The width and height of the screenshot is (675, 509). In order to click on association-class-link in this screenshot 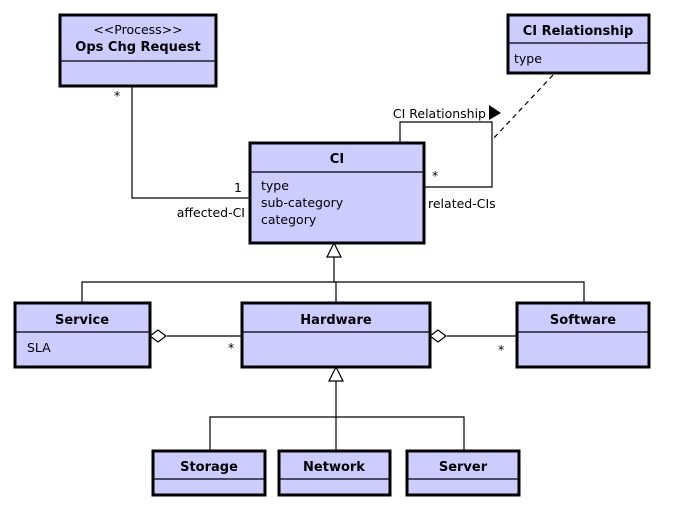, I will do `click(522, 107)`.